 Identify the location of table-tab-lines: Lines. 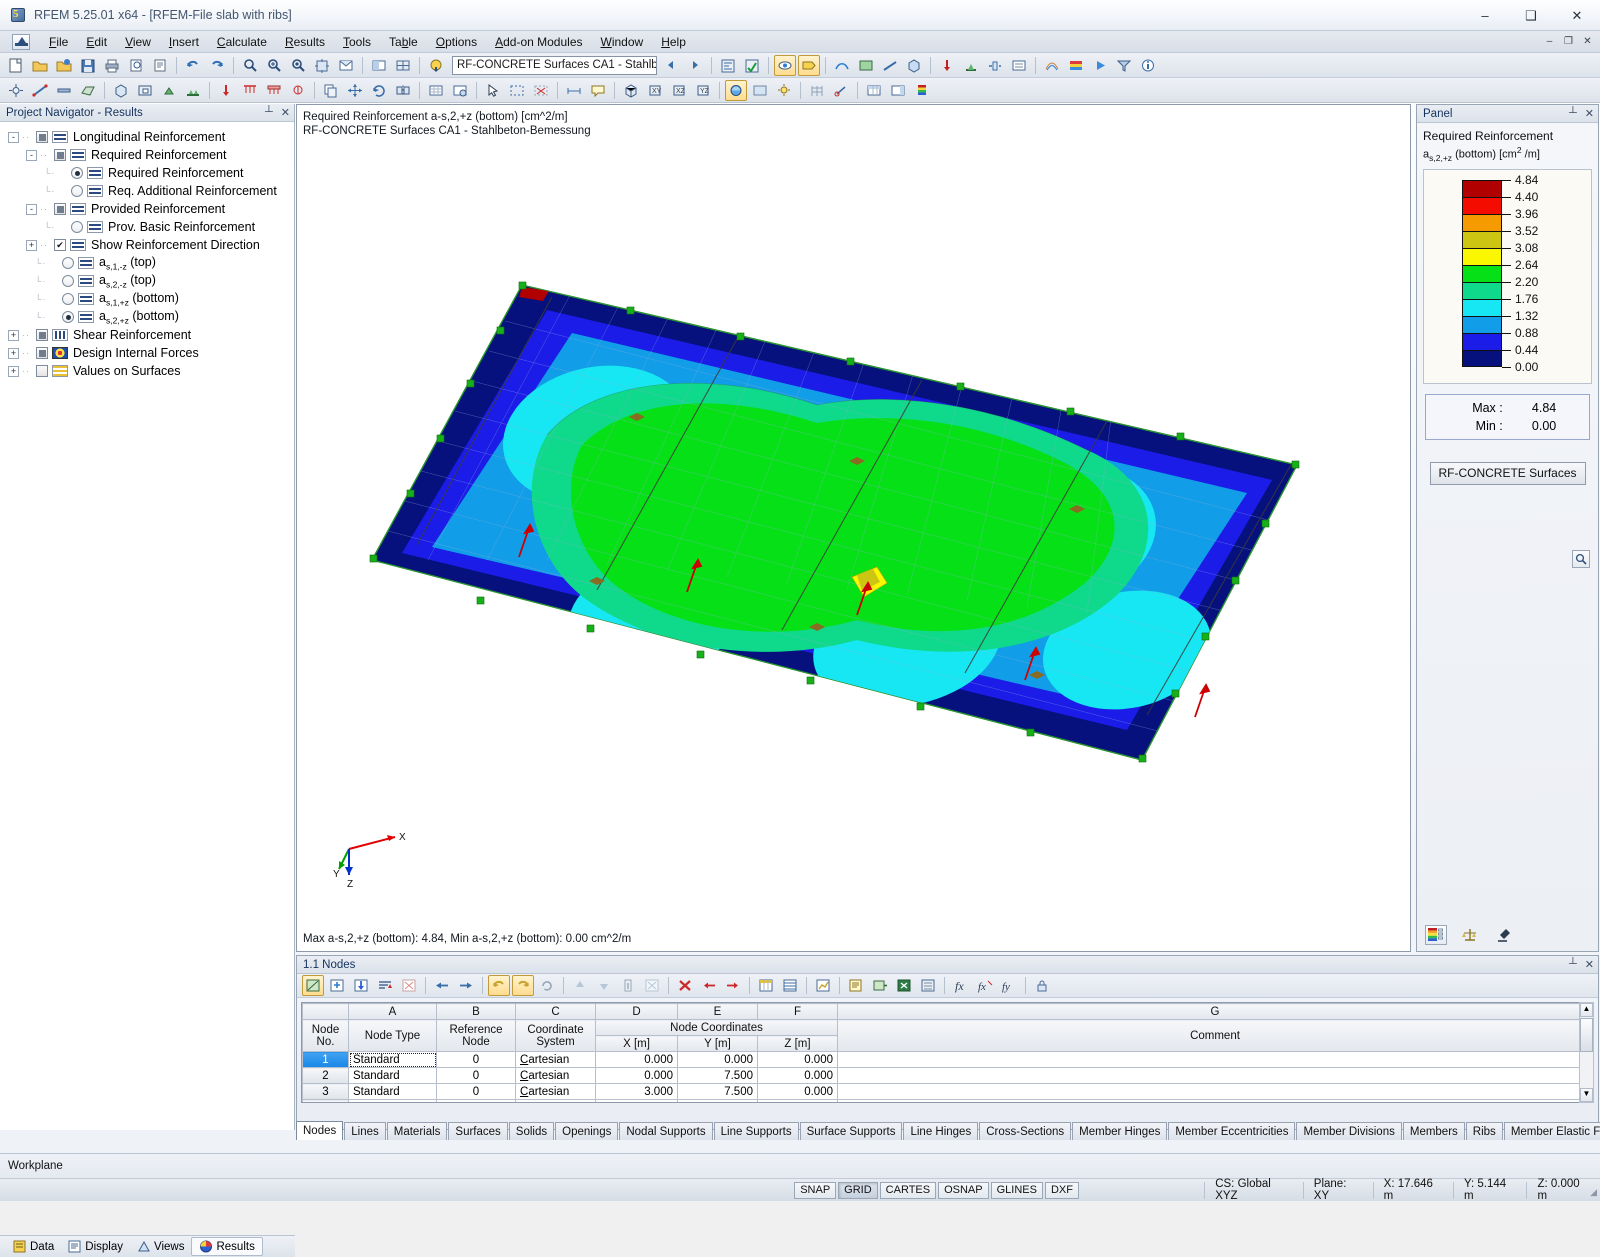
(365, 1131).